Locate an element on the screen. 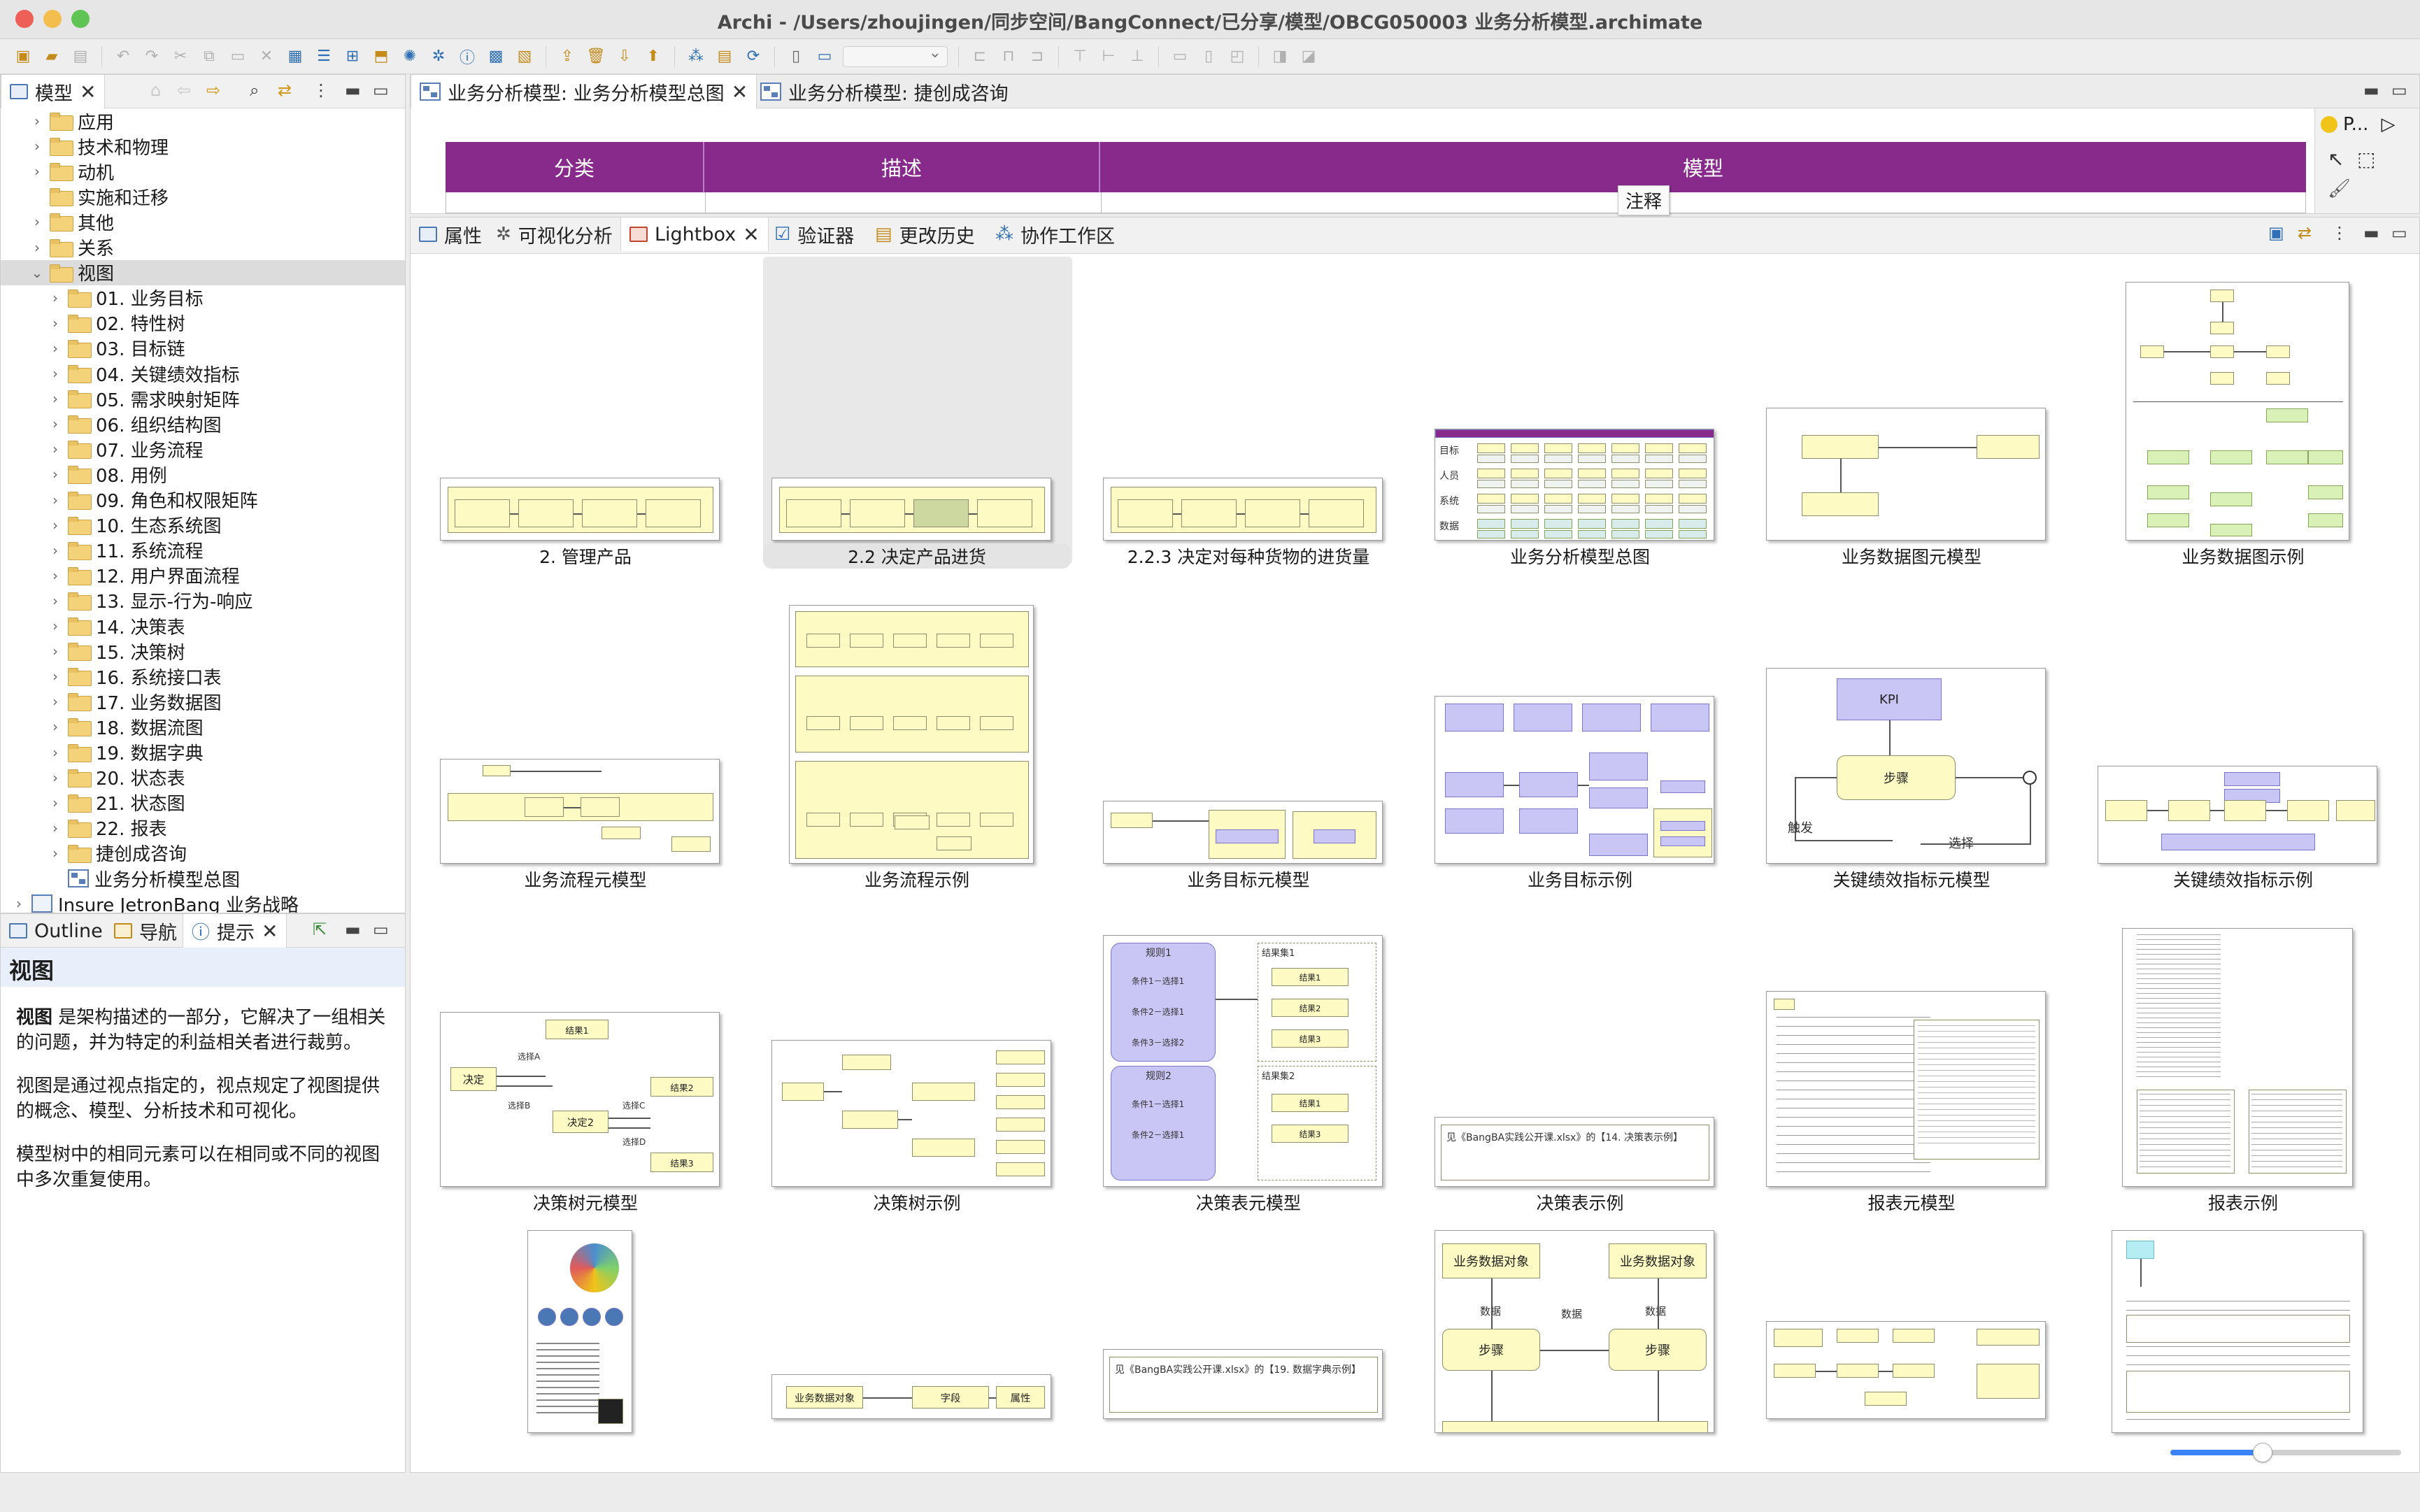 This screenshot has height=1512, width=2420. tree-item: ⌄ 视图 is located at coordinates (203, 272).